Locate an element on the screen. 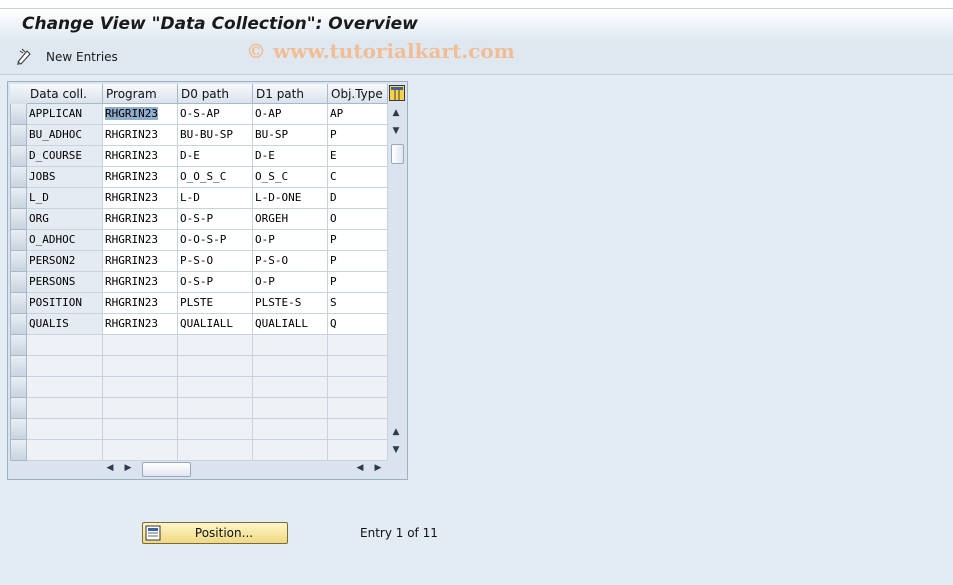  scroll-right-icon: ▶ is located at coordinates (128, 468).